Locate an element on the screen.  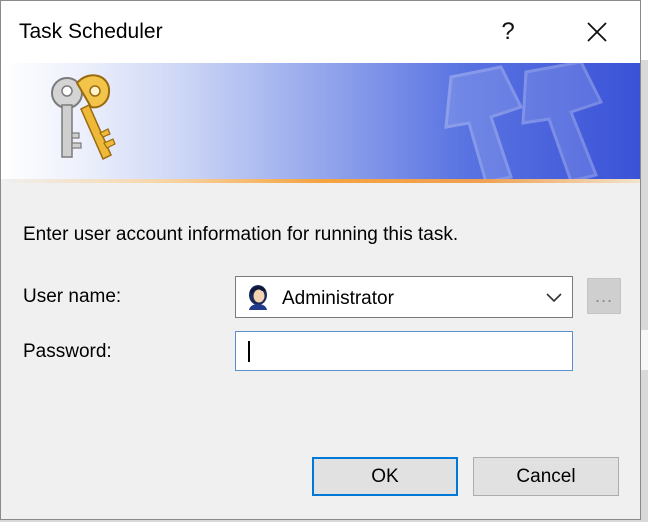
window-title: Task Scheduler is located at coordinates (91, 31).